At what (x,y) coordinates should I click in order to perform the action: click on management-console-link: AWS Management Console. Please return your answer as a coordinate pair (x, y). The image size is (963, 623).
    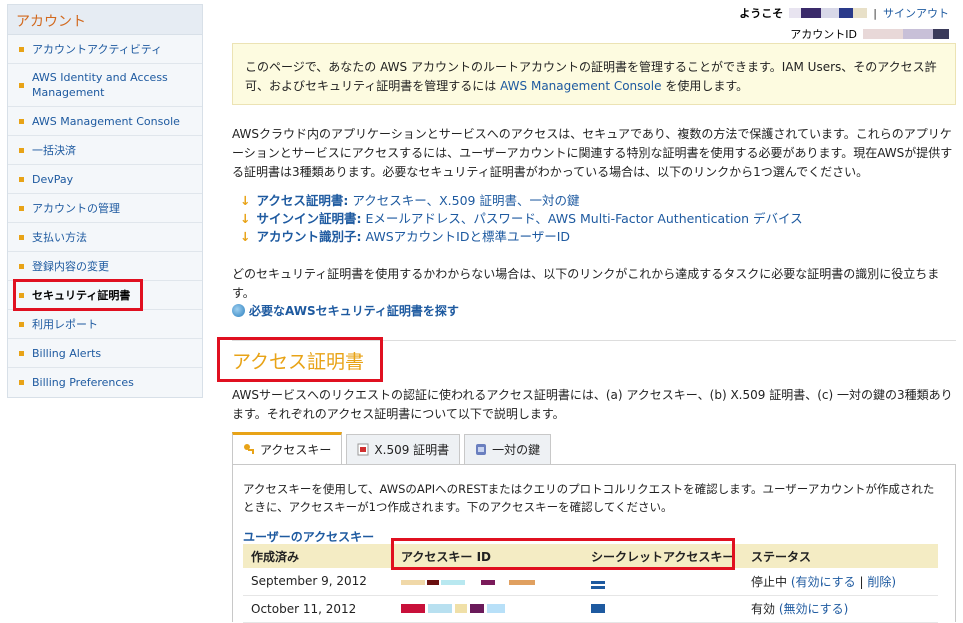
    Looking at the image, I should click on (580, 86).